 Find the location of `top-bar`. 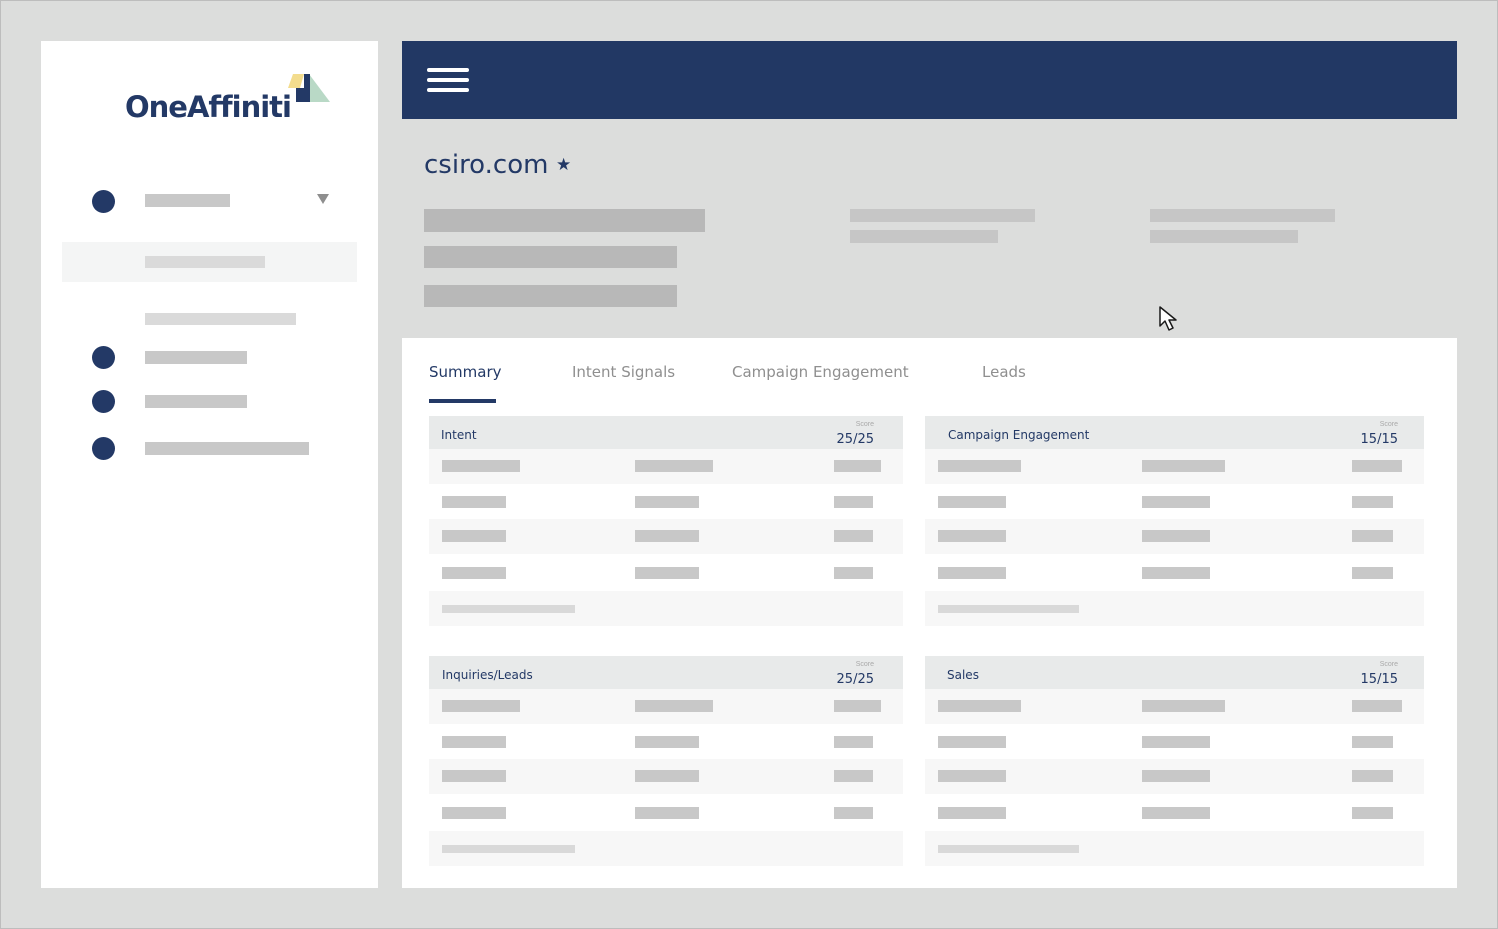

top-bar is located at coordinates (929, 80).